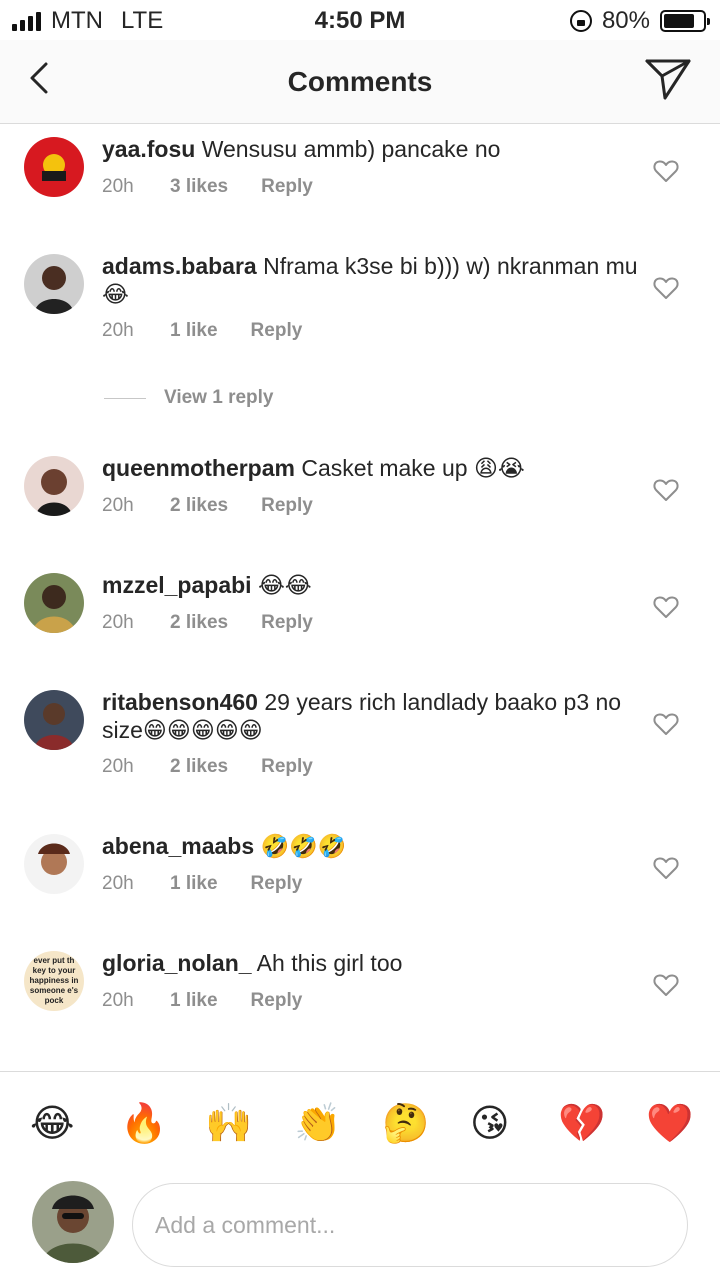 The image size is (720, 1280). Describe the element at coordinates (581, 1124) in the screenshot. I see `emoji-button: 💔` at that location.